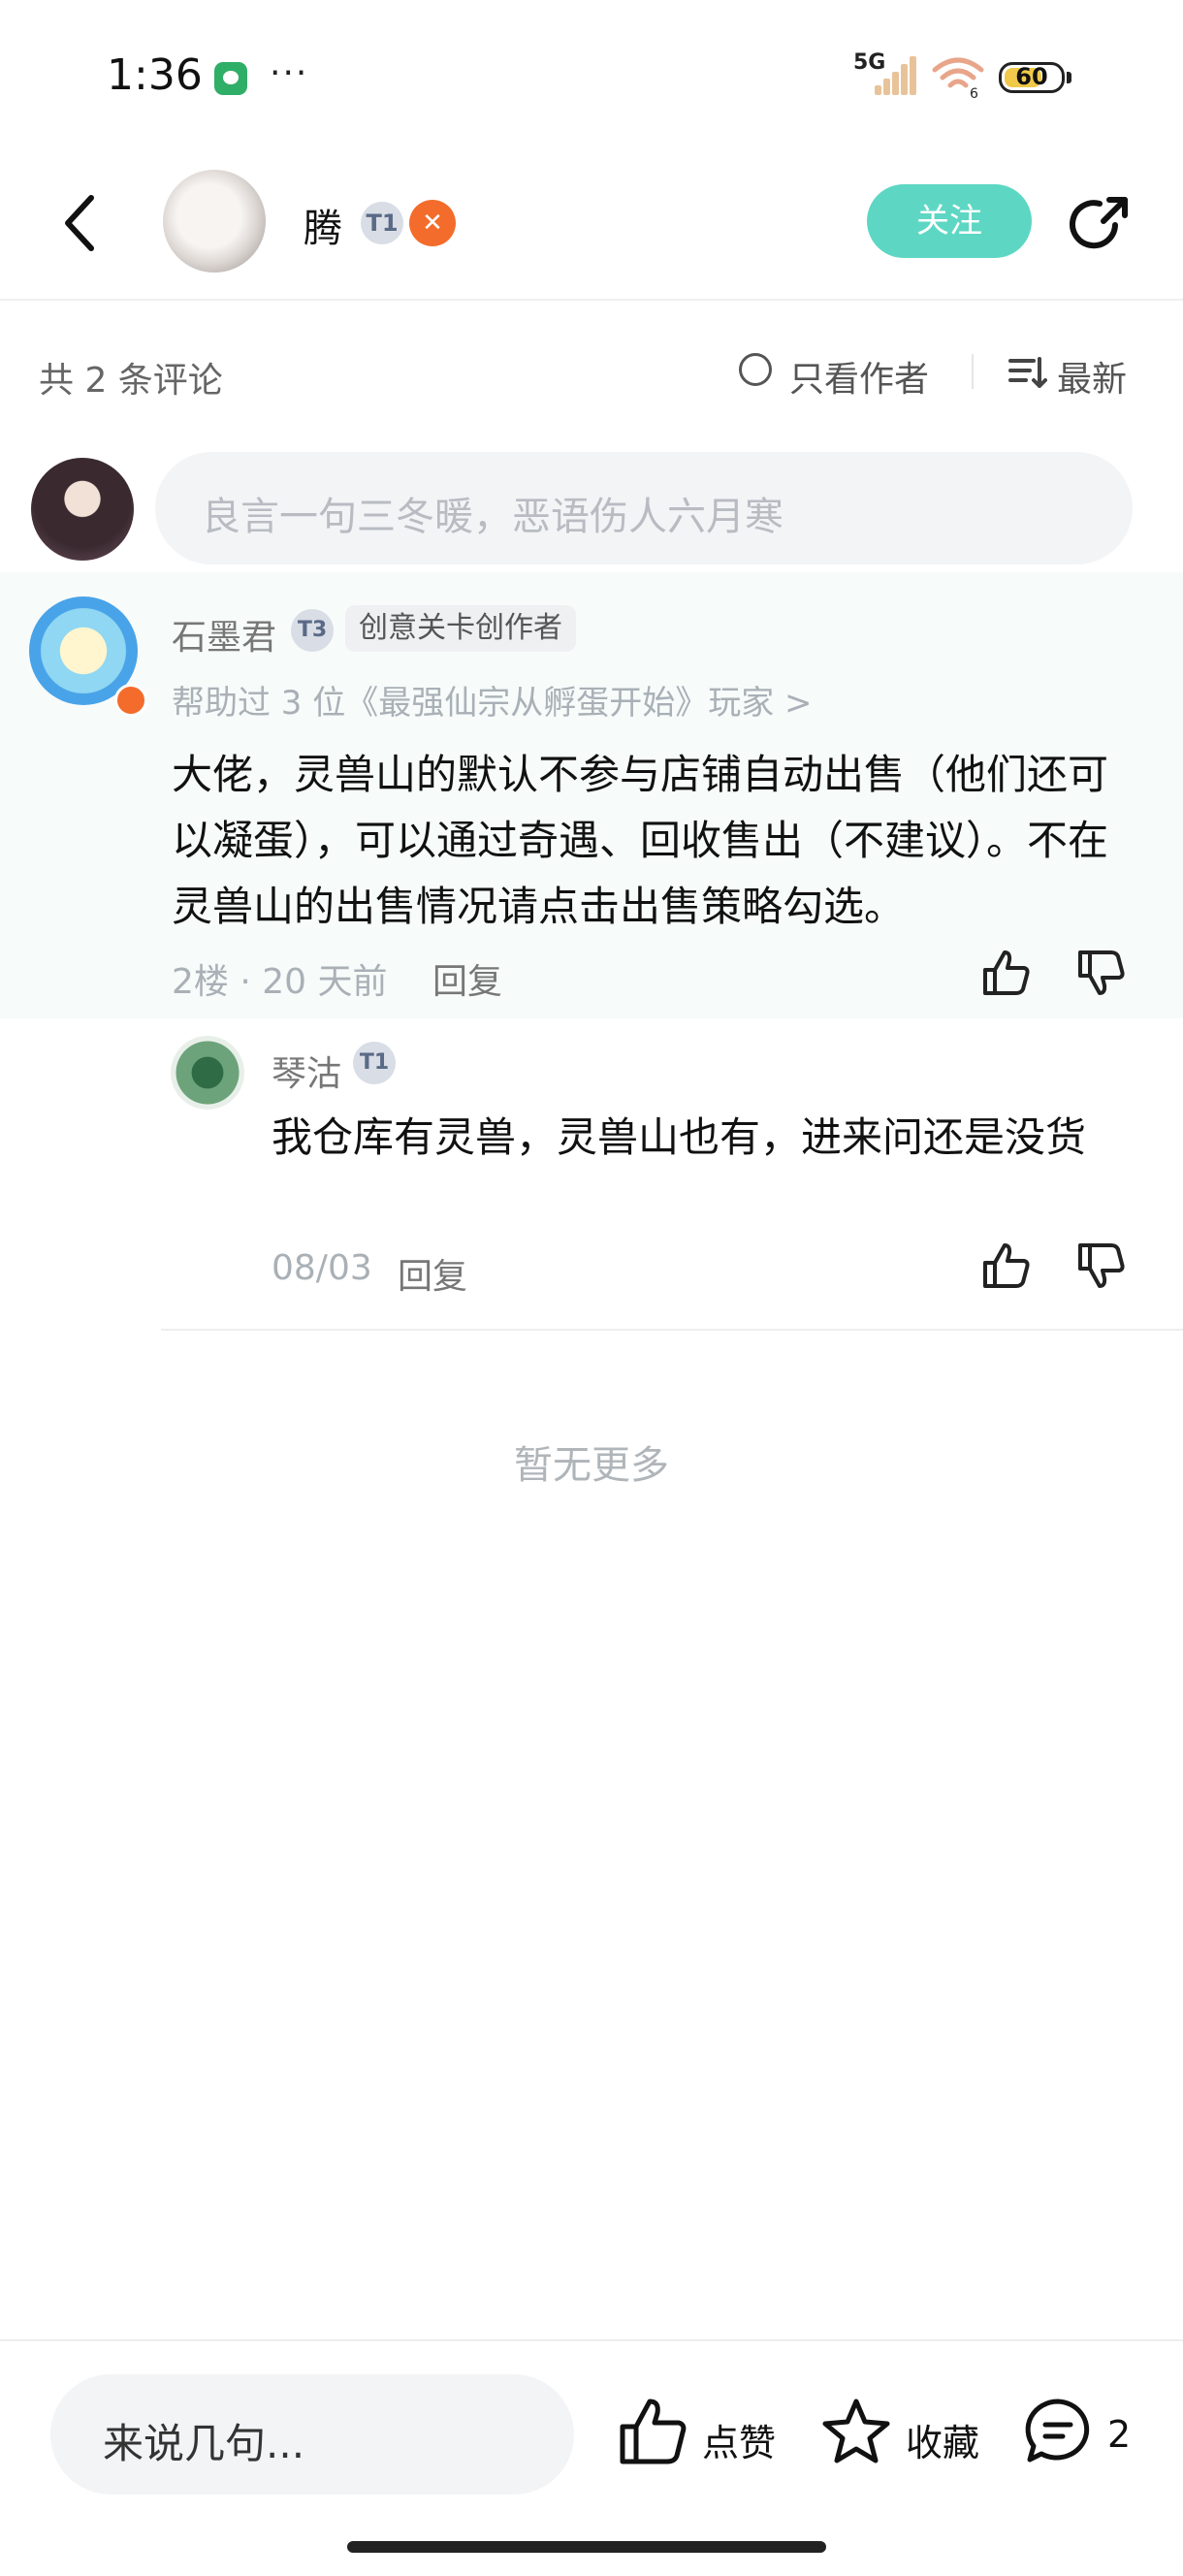 This screenshot has width=1183, height=2576. What do you see at coordinates (322, 1268) in the screenshot?
I see `reply-date: 08/03` at bounding box center [322, 1268].